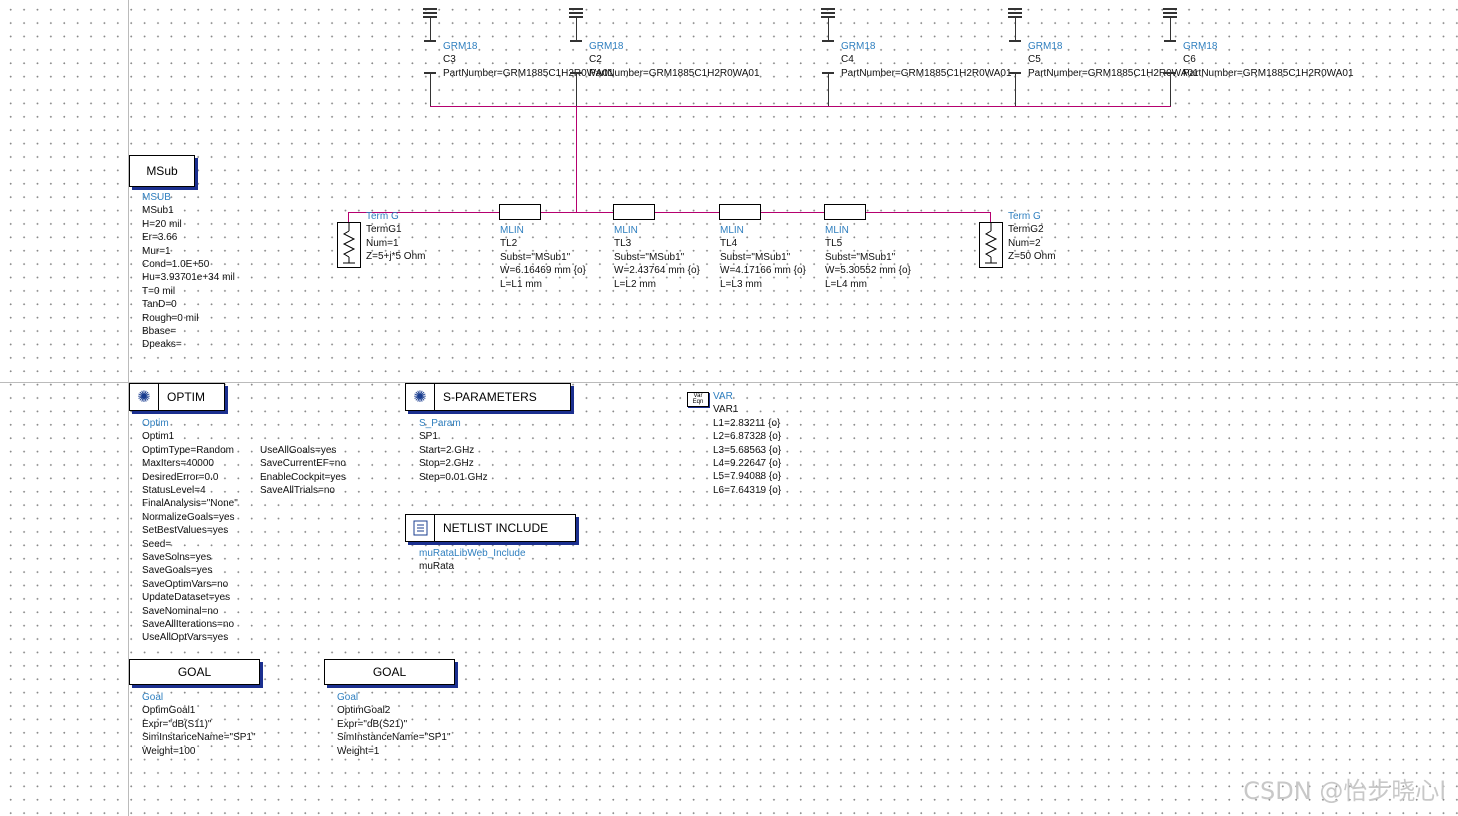 This screenshot has height=816, width=1458. What do you see at coordinates (159, 305) in the screenshot?
I see `msub-param-line: TanD=0` at bounding box center [159, 305].